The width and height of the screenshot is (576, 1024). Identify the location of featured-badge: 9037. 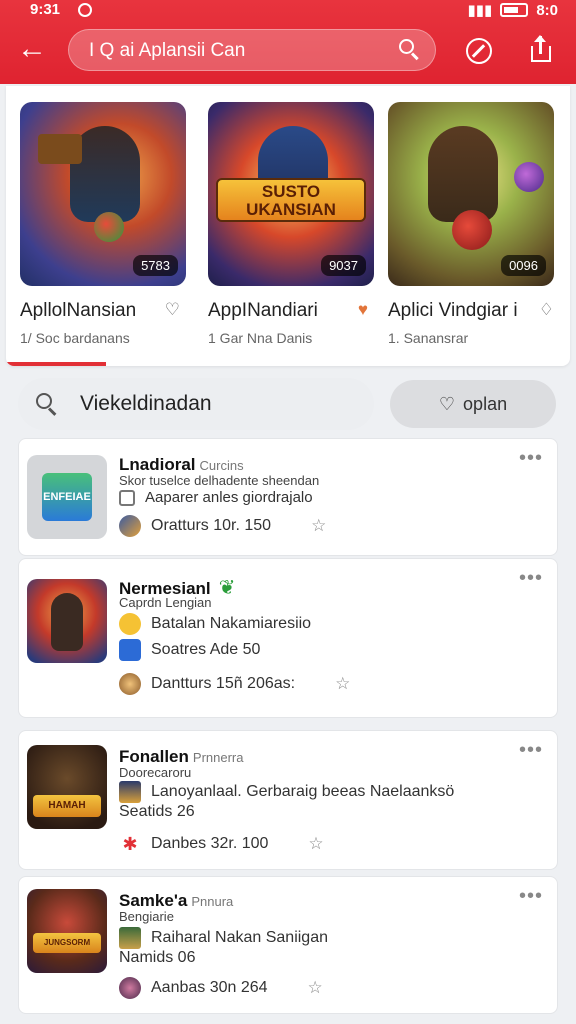
(343, 265).